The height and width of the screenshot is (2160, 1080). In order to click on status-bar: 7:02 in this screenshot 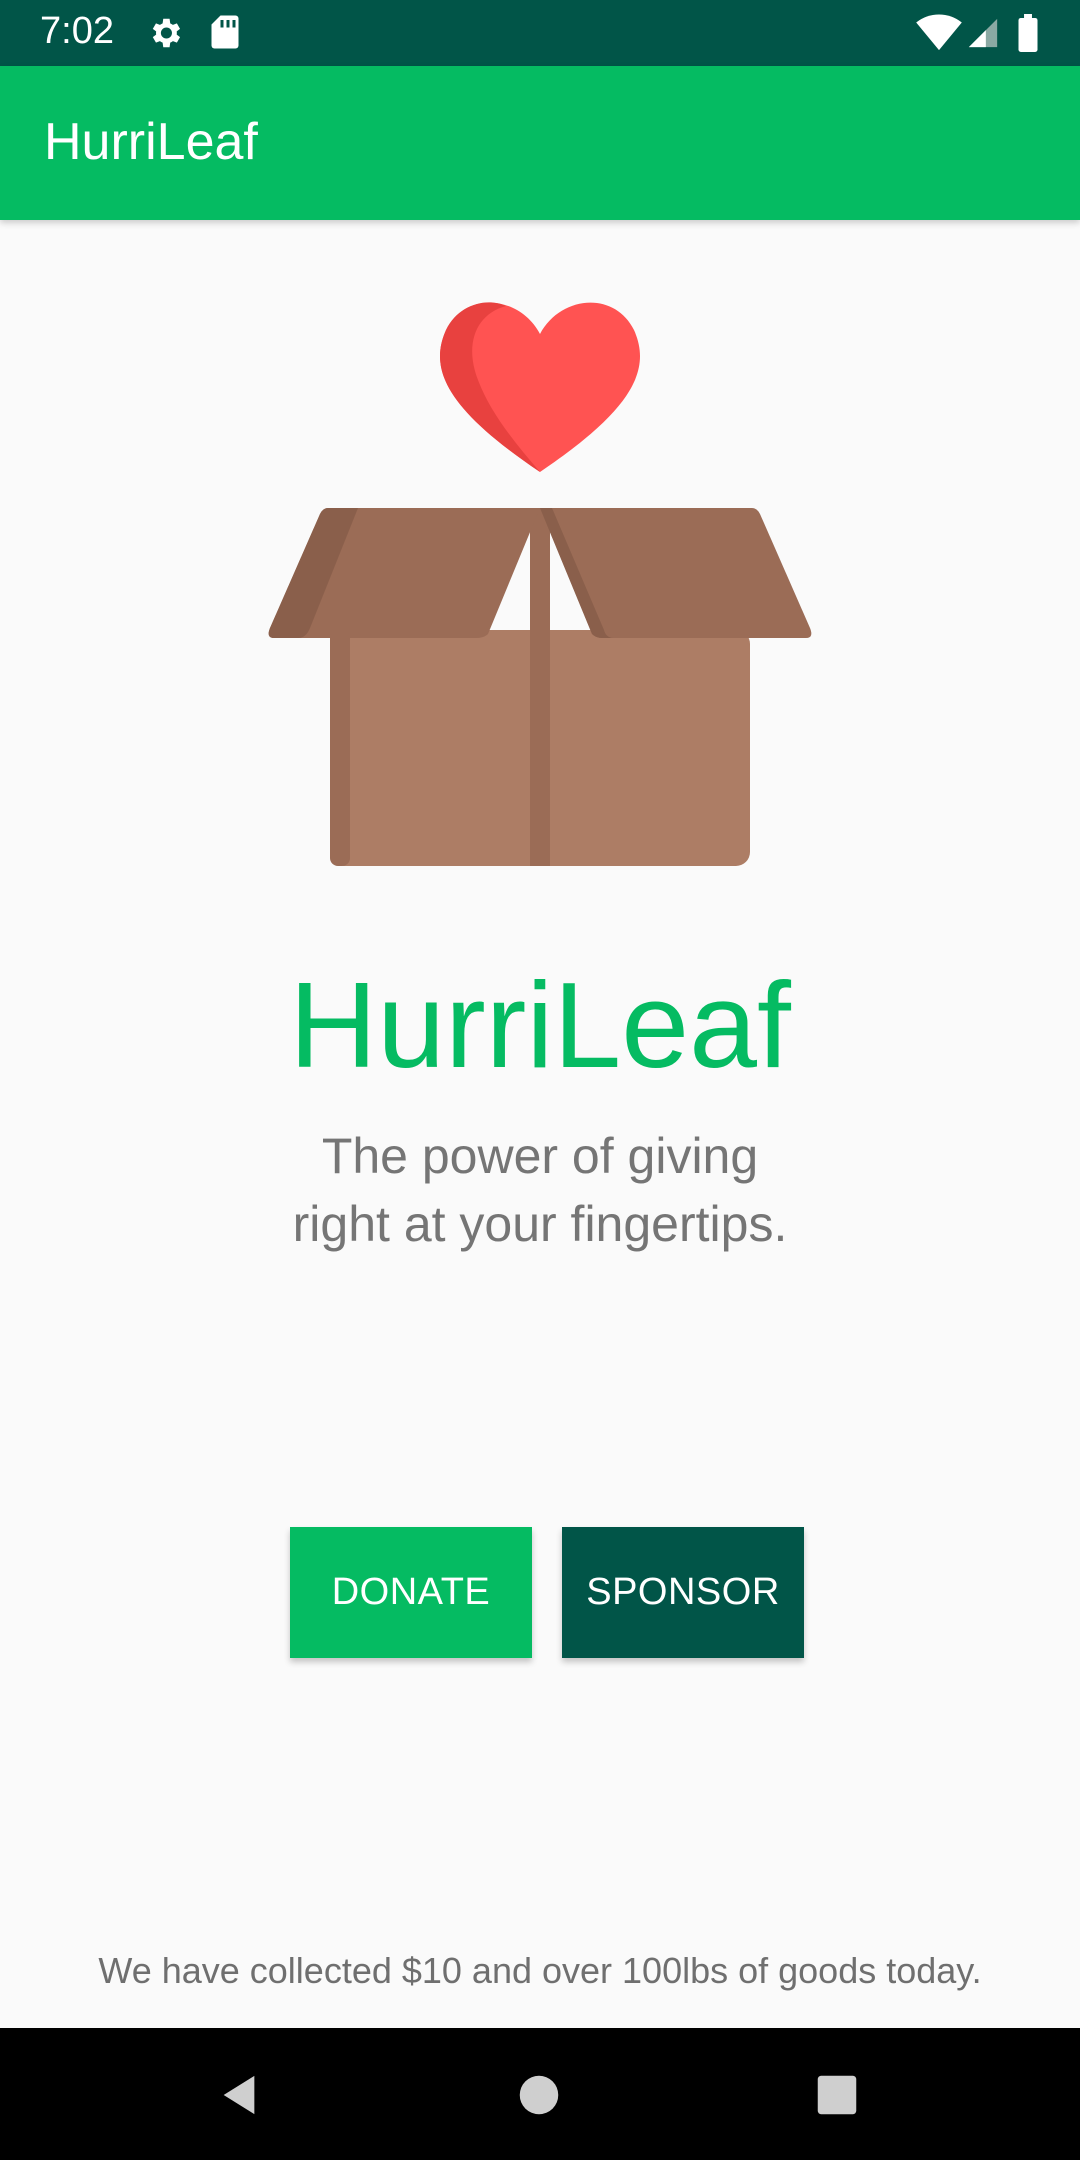, I will do `click(540, 33)`.